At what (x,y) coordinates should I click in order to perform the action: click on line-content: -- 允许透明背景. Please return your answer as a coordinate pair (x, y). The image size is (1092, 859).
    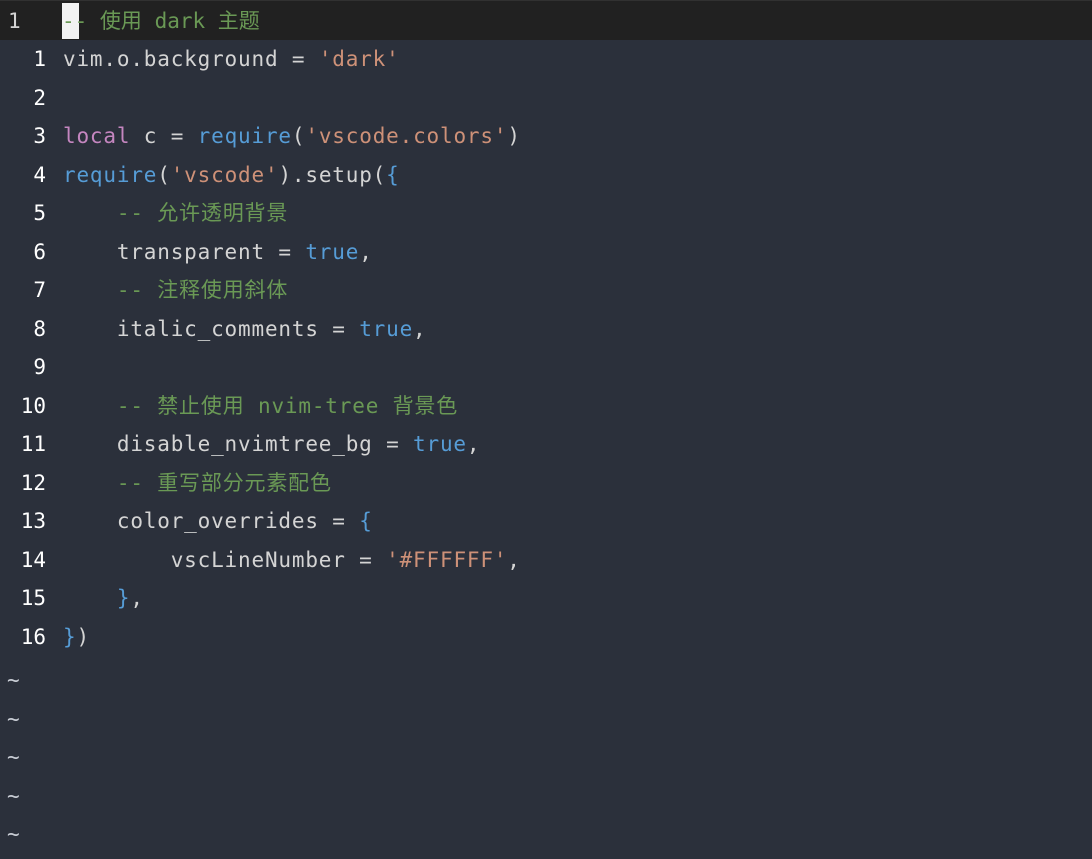
    Looking at the image, I should click on (175, 213).